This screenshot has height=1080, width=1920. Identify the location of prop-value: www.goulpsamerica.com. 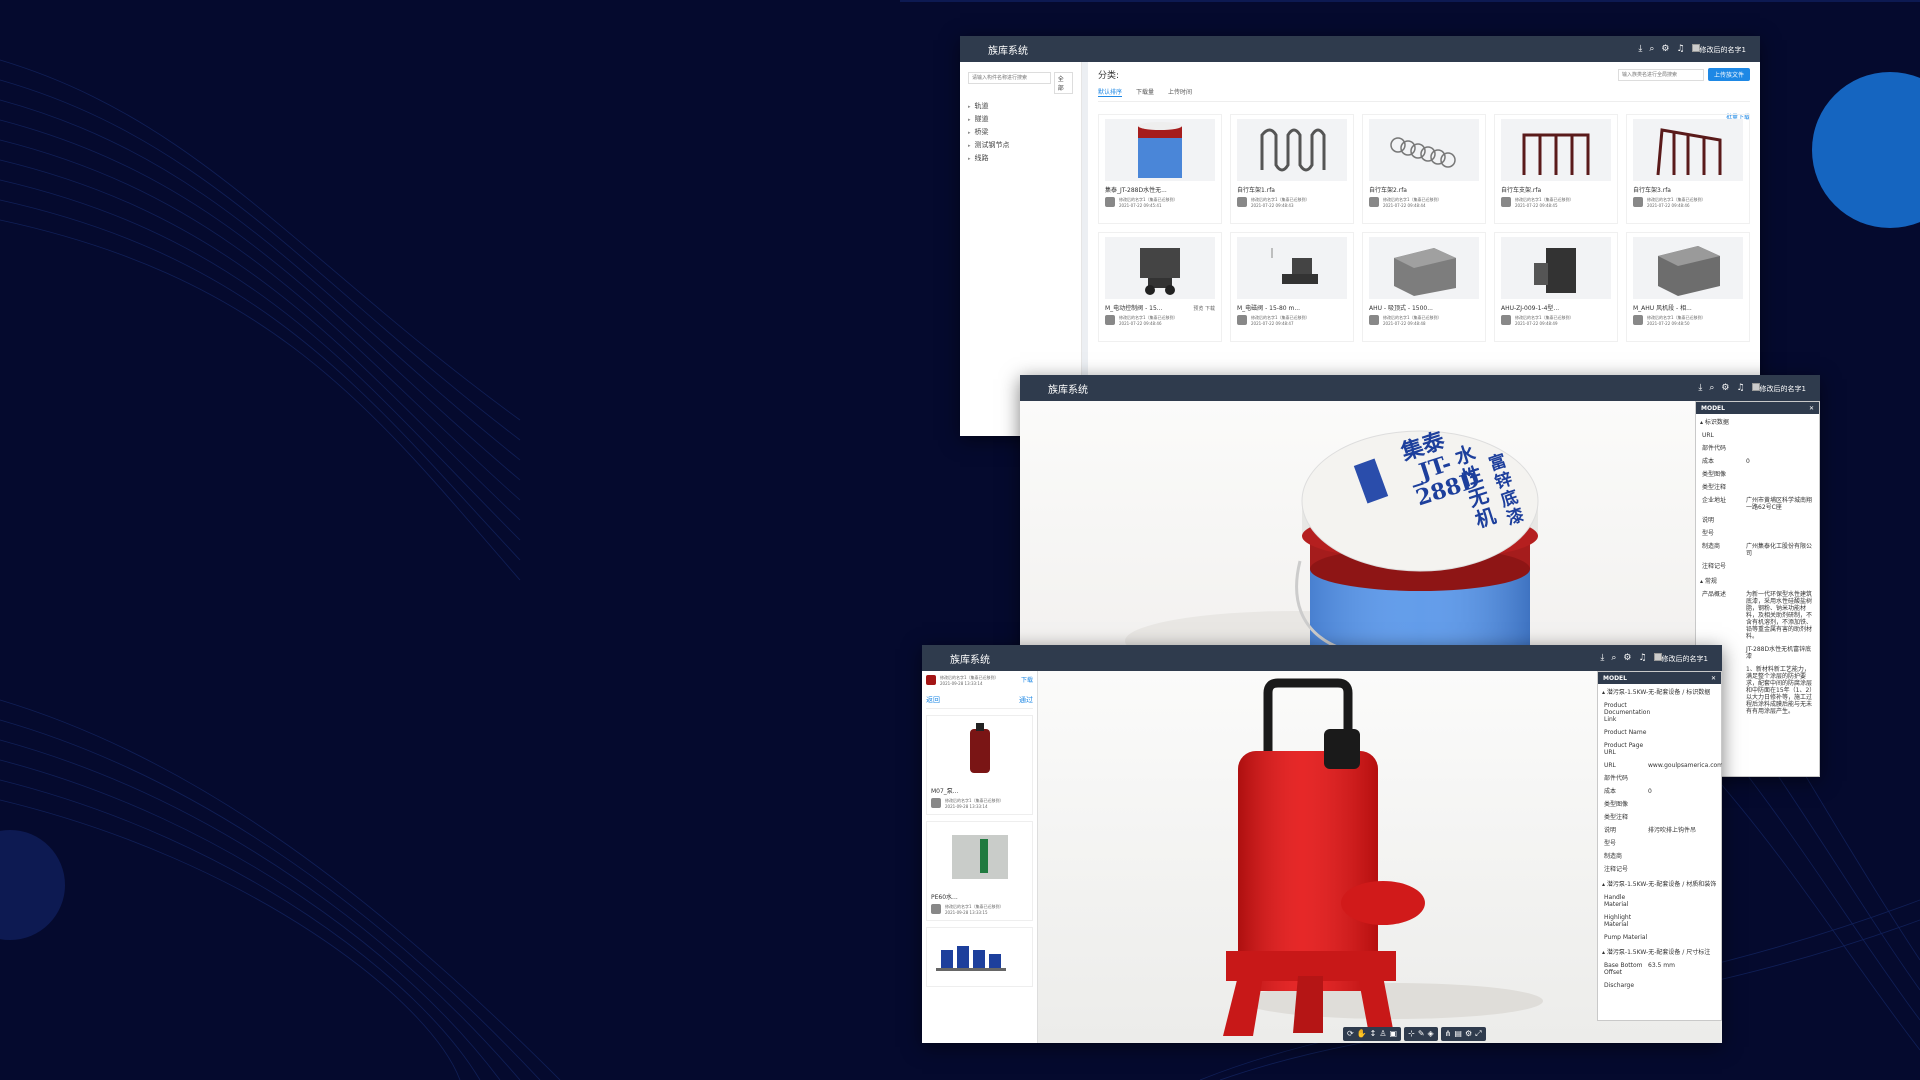
(1685, 765).